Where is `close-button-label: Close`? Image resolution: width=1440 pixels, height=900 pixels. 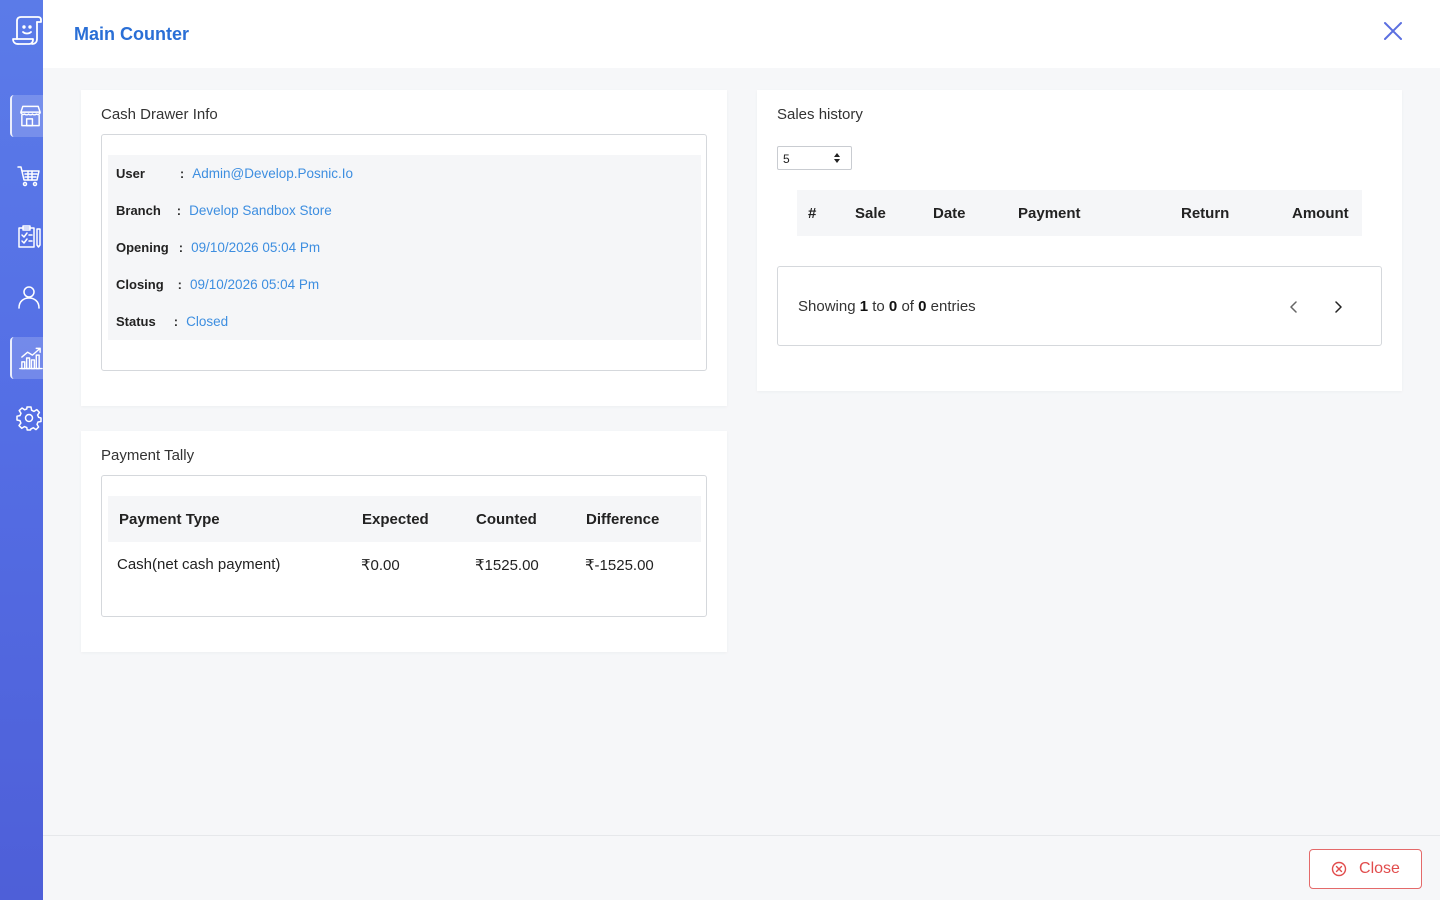 close-button-label: Close is located at coordinates (1379, 868).